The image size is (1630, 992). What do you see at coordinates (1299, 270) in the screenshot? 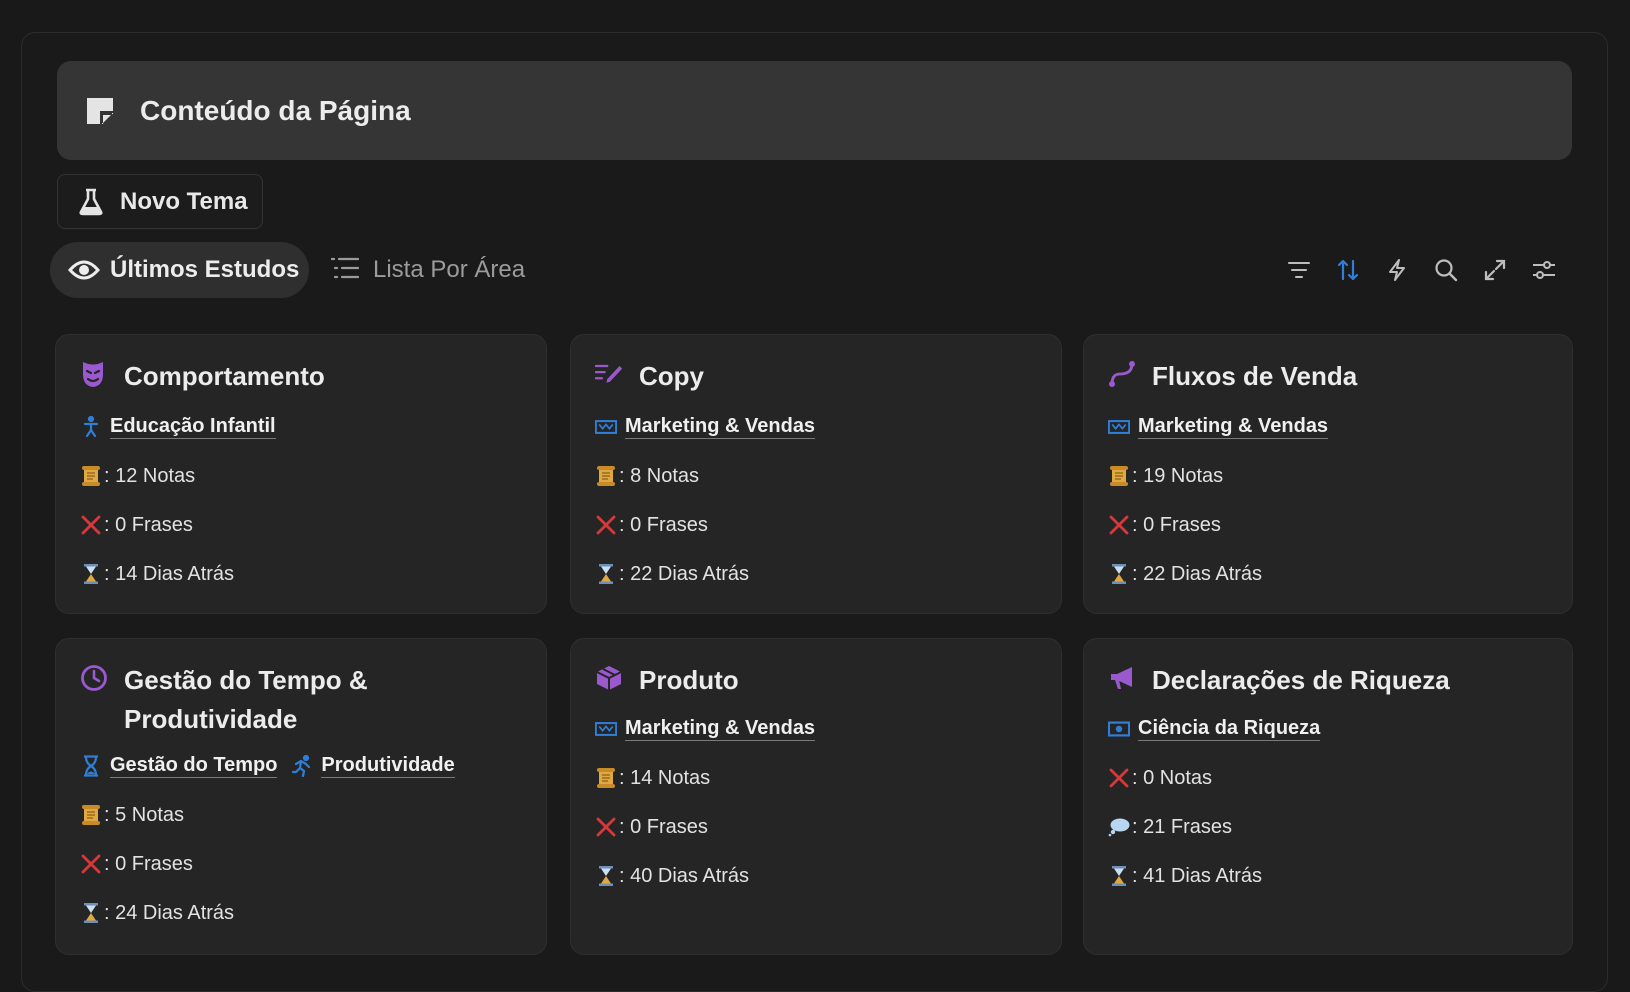
I see `filter-icon` at bounding box center [1299, 270].